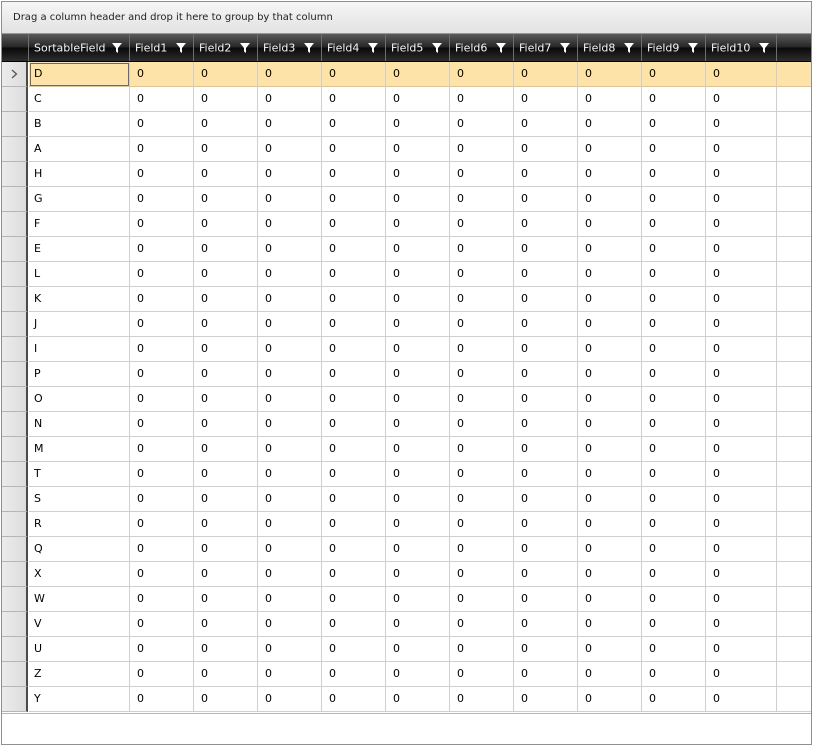 The image size is (814, 747). I want to click on cell-sortable-field: Y, so click(79, 699).